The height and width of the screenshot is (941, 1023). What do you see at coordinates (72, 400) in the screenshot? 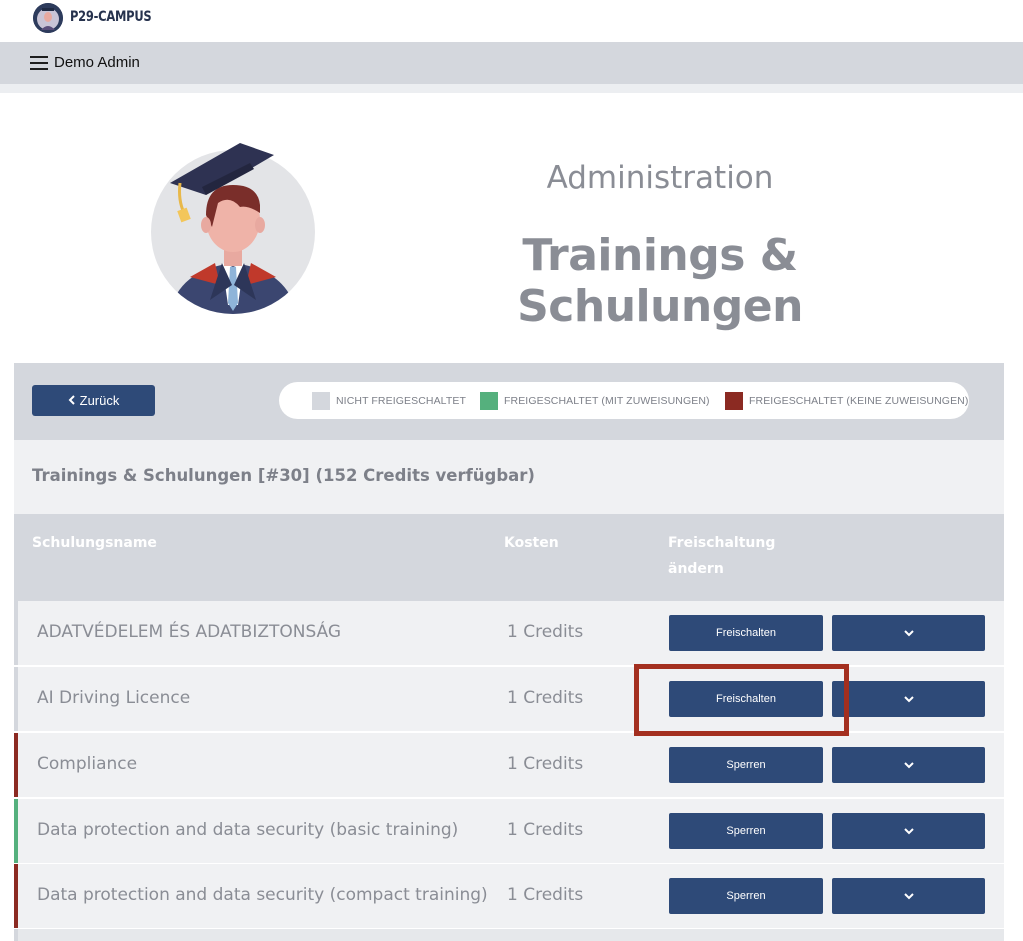
I see `chevron-left-icon` at bounding box center [72, 400].